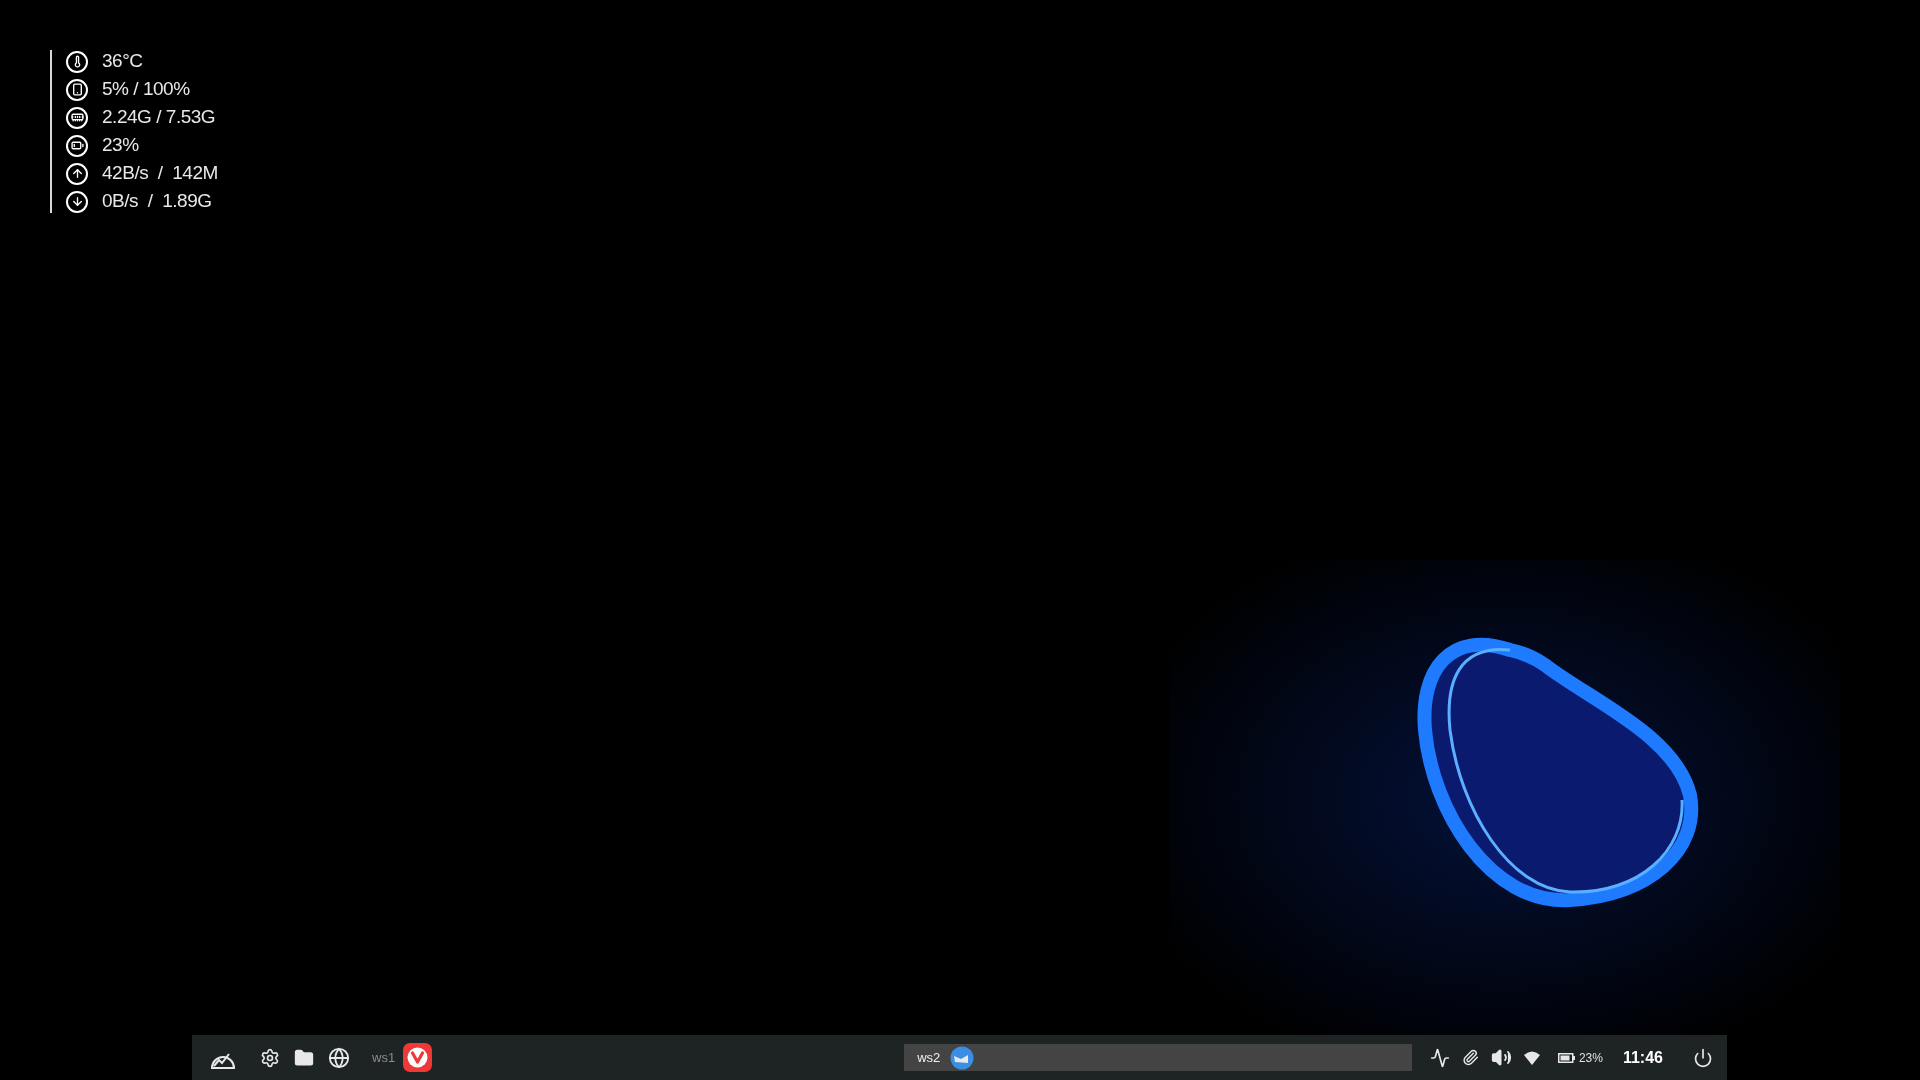 Image resolution: width=1920 pixels, height=1080 pixels. What do you see at coordinates (339, 1057) in the screenshot?
I see `globe-icon` at bounding box center [339, 1057].